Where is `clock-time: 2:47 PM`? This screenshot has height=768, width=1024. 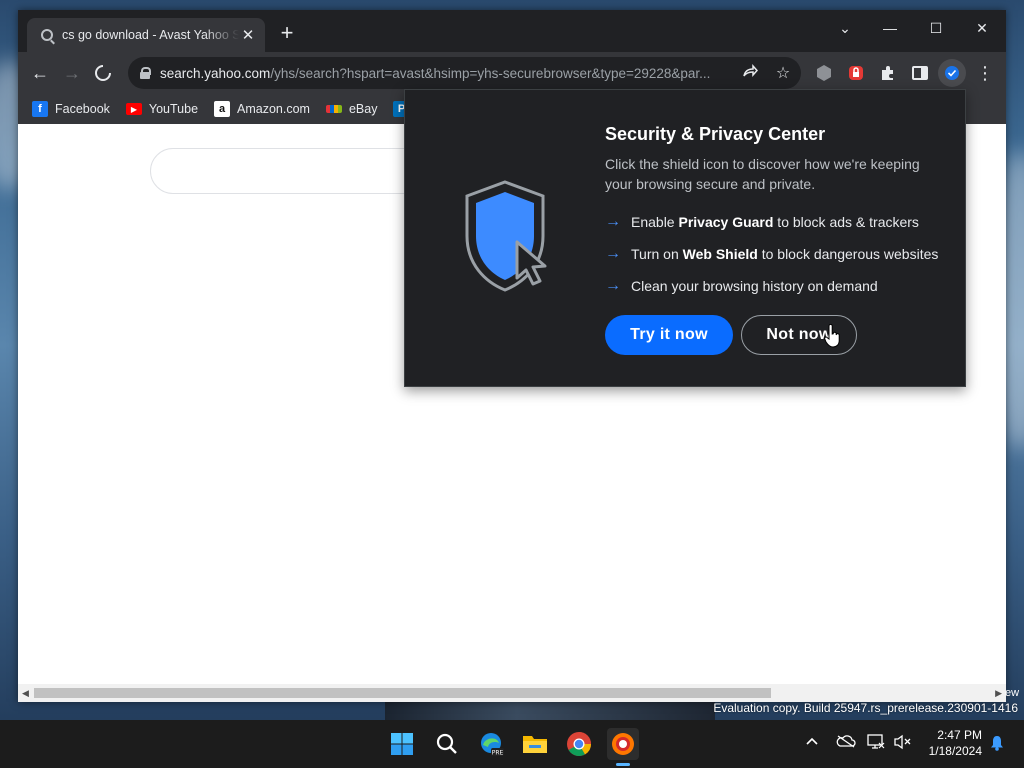 clock-time: 2:47 PM is located at coordinates (959, 735).